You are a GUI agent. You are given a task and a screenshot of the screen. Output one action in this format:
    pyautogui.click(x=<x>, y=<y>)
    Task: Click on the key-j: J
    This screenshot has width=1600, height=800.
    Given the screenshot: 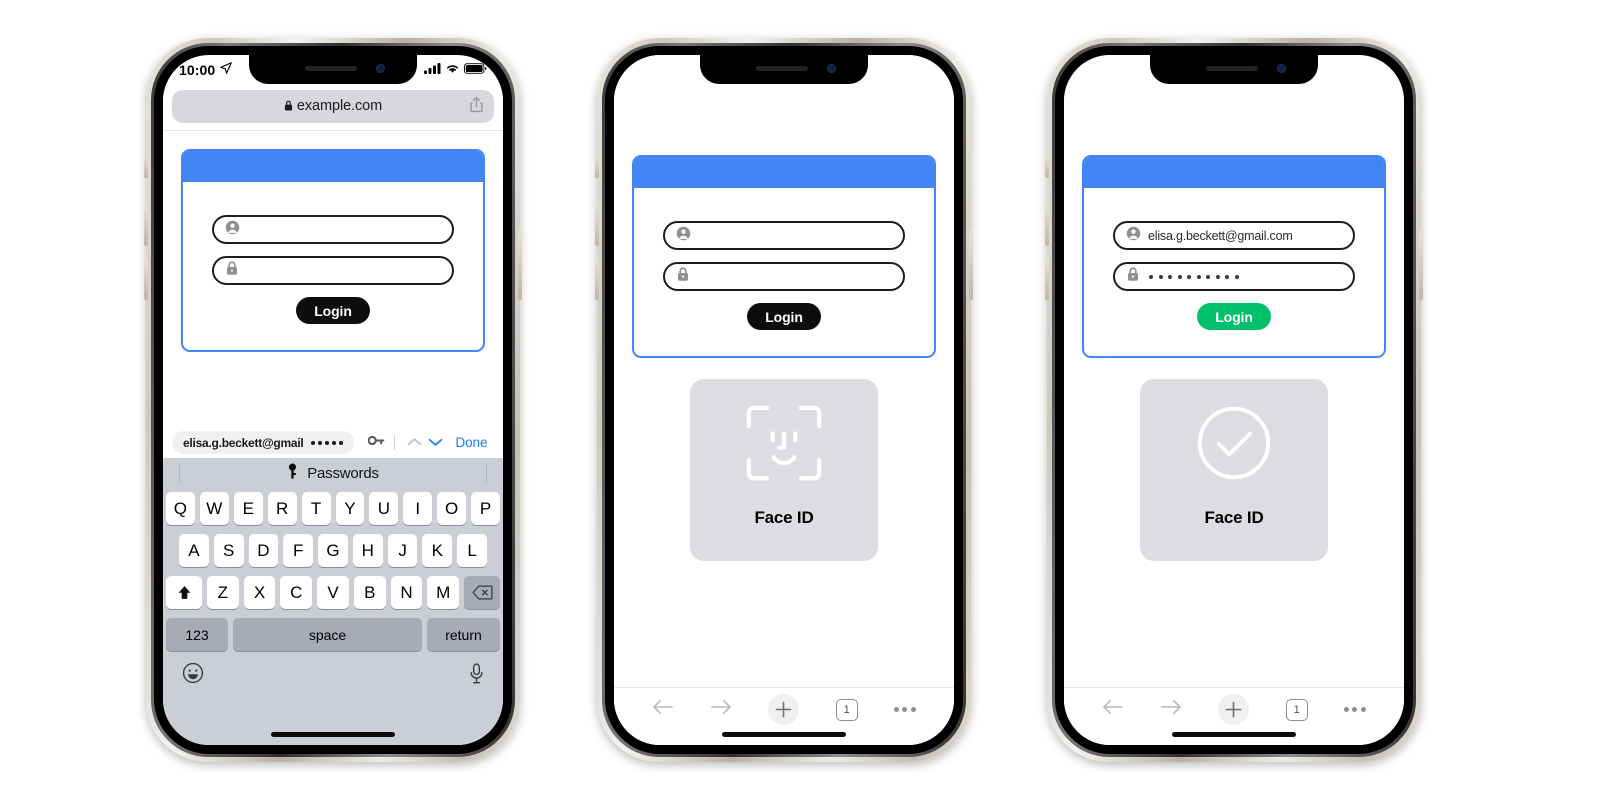 What is the action you would take?
    pyautogui.click(x=402, y=550)
    